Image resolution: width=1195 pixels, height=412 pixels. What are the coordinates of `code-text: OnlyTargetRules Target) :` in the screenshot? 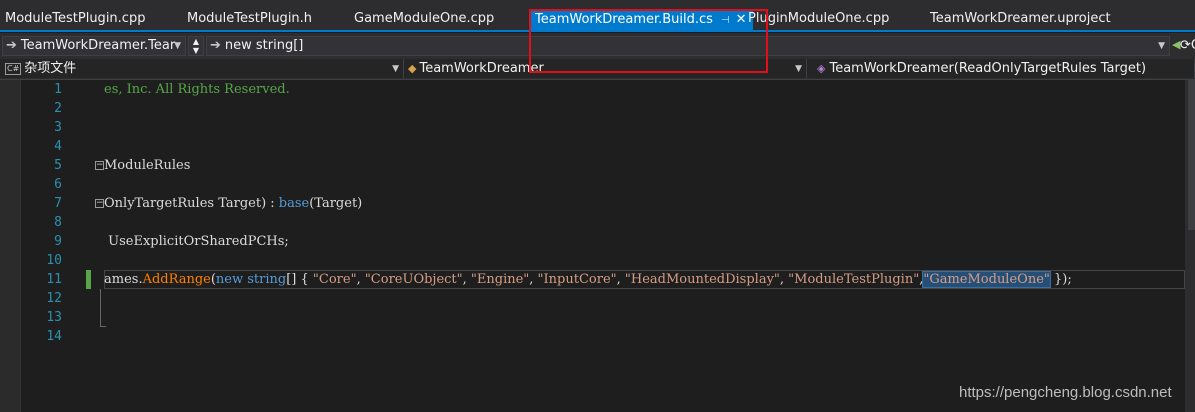 It's located at (191, 203).